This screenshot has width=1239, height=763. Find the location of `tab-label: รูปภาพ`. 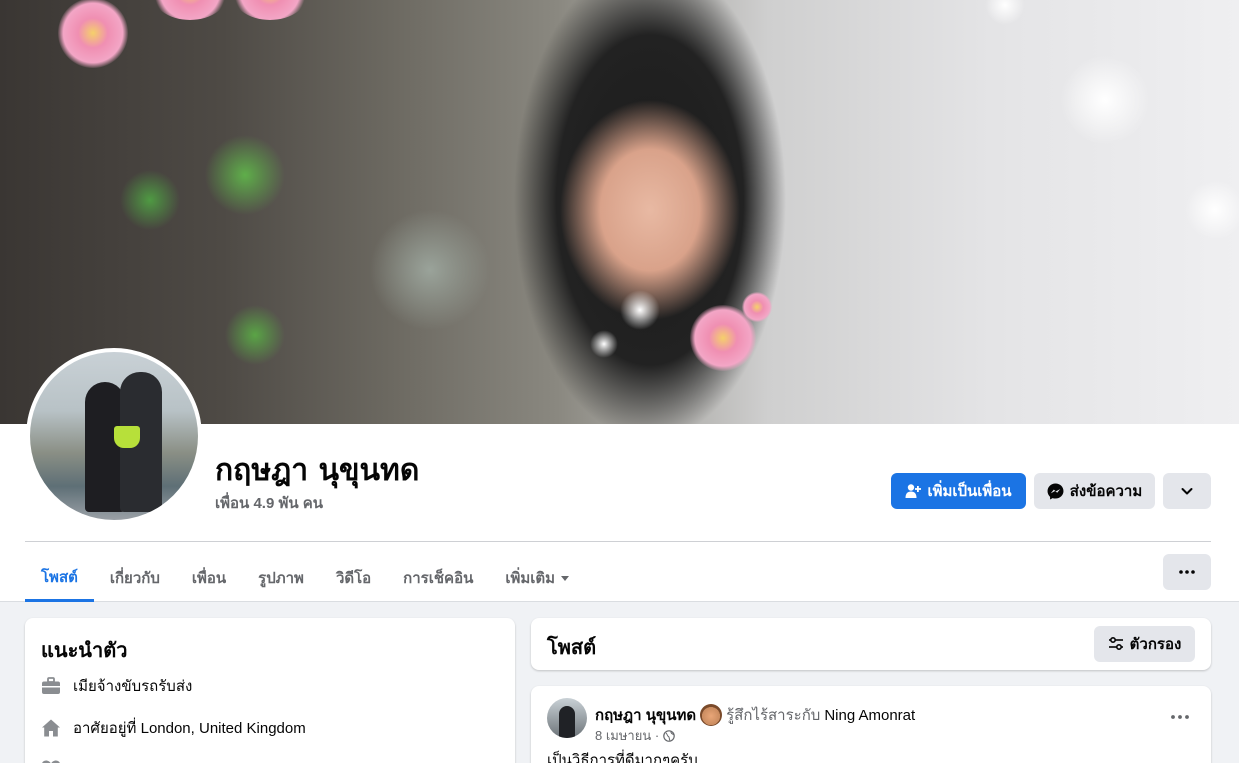

tab-label: รูปภาพ is located at coordinates (281, 578).